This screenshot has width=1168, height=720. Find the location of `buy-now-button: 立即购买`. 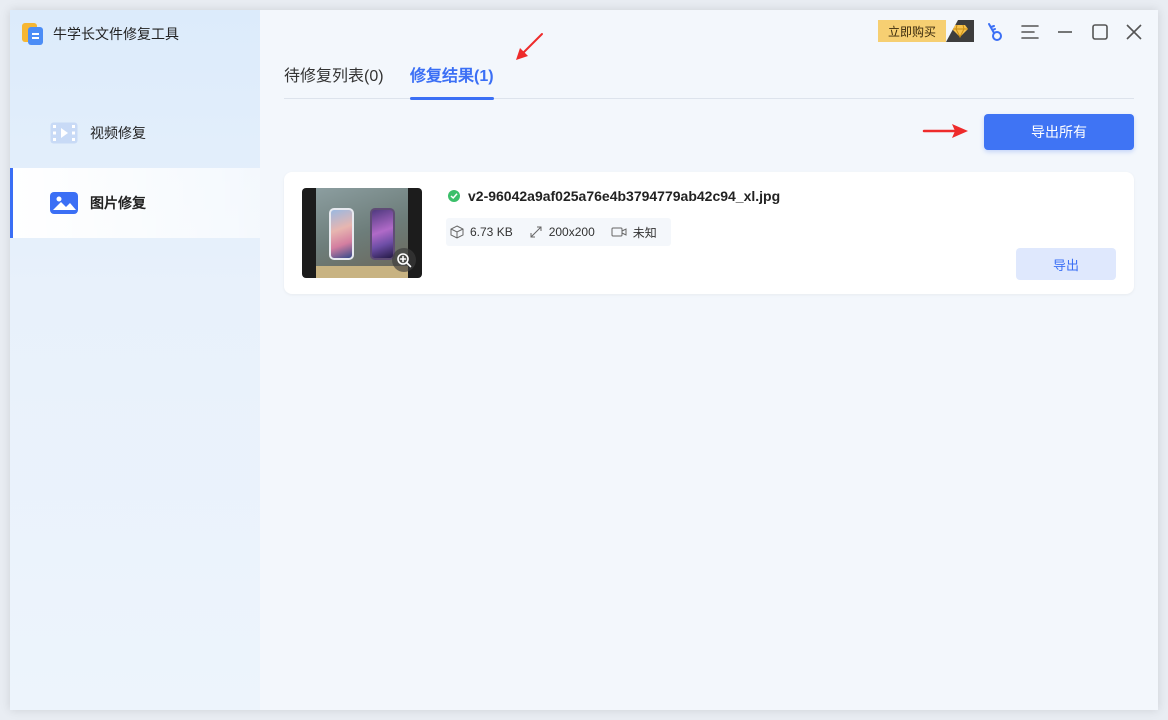

buy-now-button: 立即购买 is located at coordinates (926, 31).